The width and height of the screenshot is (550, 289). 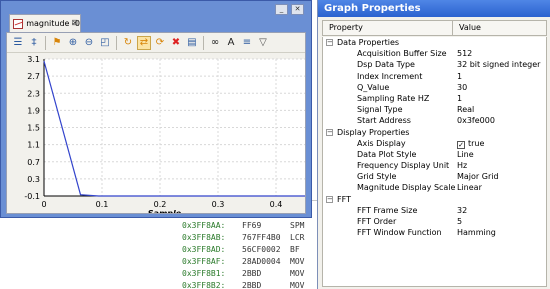 I want to click on header-property: Property, so click(x=388, y=28).